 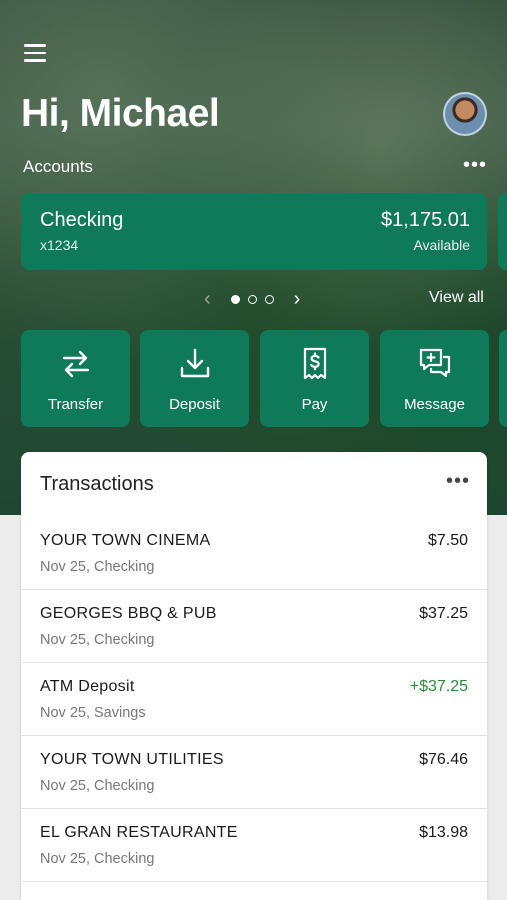 I want to click on transaction-name: YOUR TOWN UTILITIES, so click(x=132, y=759).